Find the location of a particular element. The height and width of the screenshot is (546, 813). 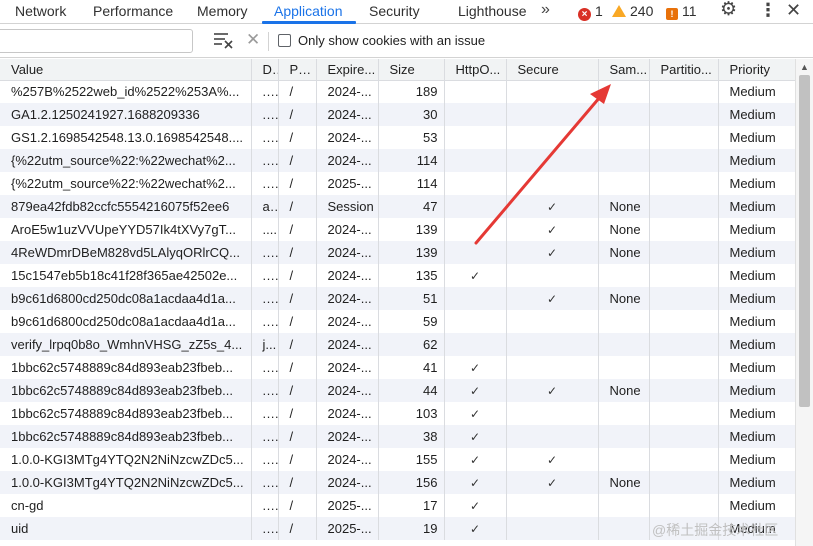

info-count: ! 11 is located at coordinates (681, 12).